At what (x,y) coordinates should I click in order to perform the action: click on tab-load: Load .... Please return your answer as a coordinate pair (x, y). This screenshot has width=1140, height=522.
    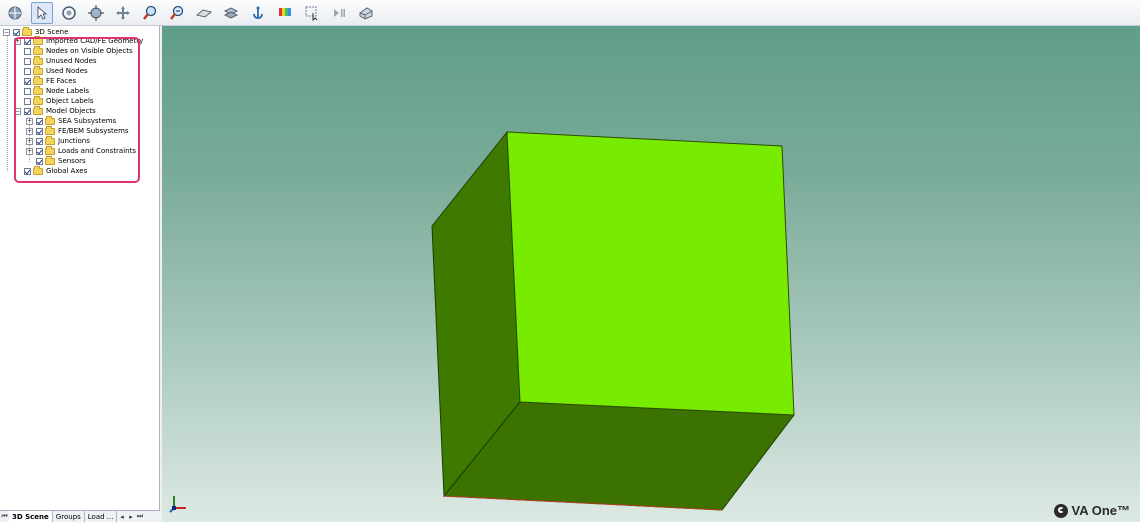
    Looking at the image, I should click on (101, 516).